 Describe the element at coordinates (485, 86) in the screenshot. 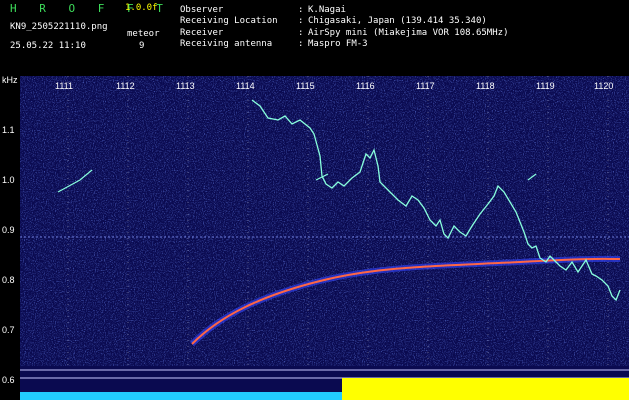

I see `x-tick-label: 1118` at that location.